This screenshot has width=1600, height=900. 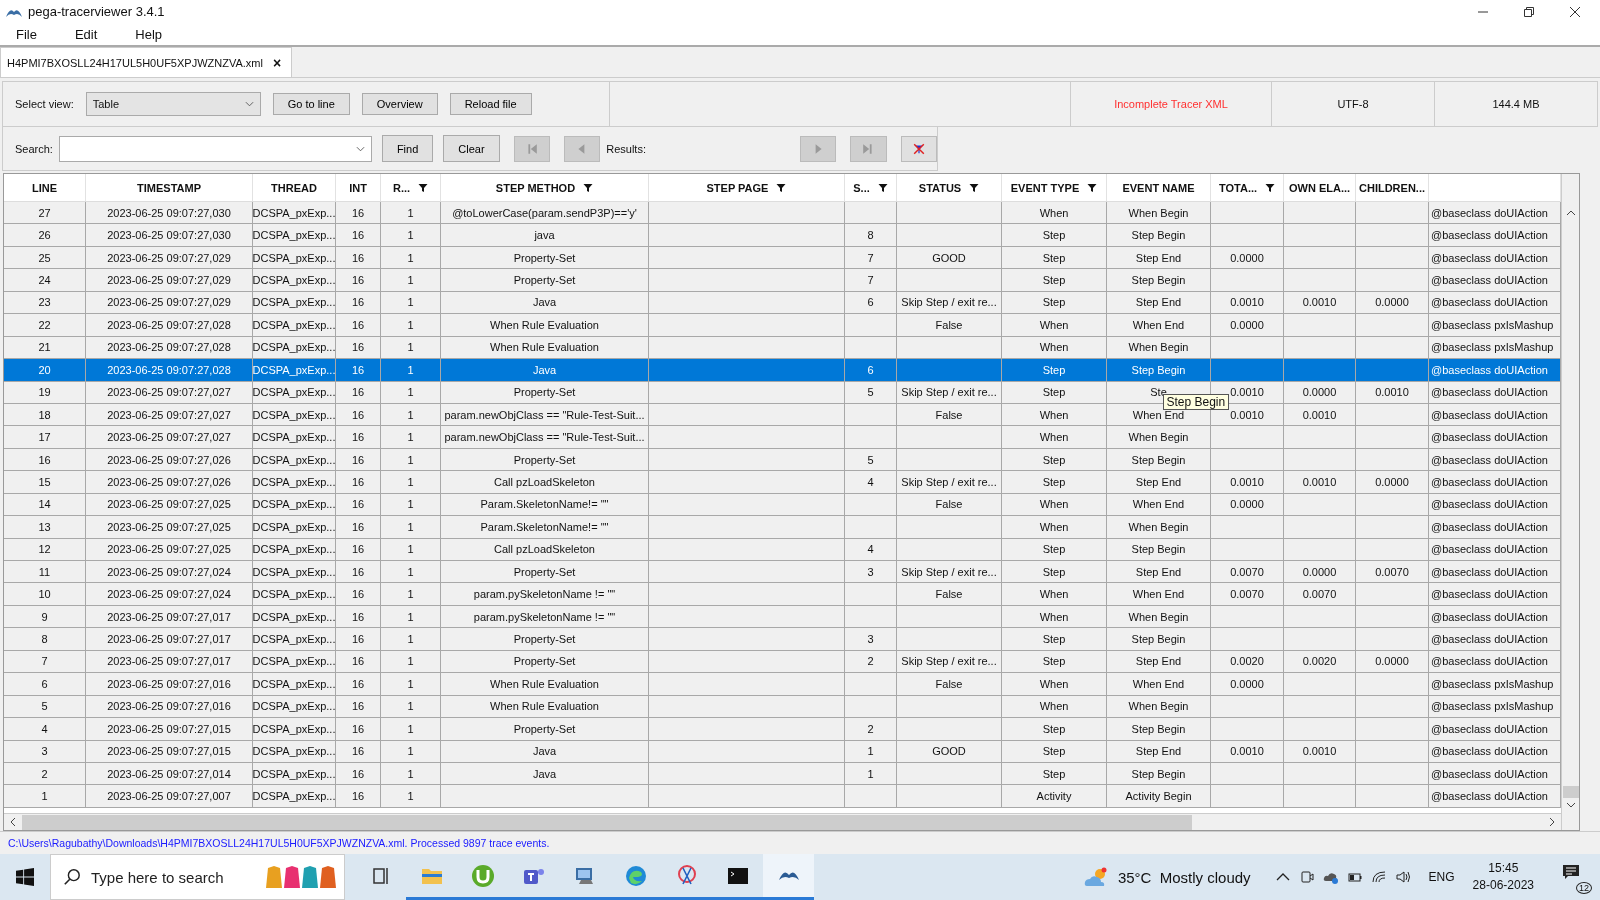 I want to click on table-cell: 2023-06-25 09:07:27,017, so click(x=169, y=616).